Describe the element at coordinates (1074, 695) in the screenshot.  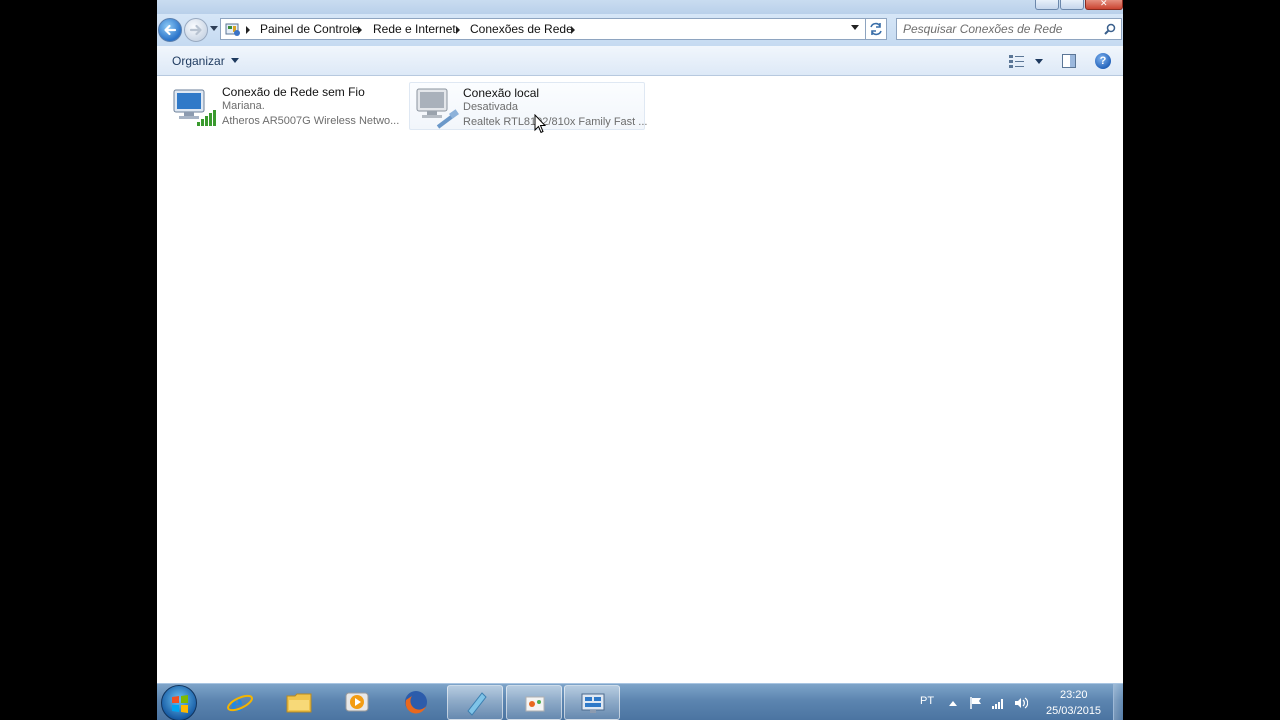
I see `clock-time: 23:20` at that location.